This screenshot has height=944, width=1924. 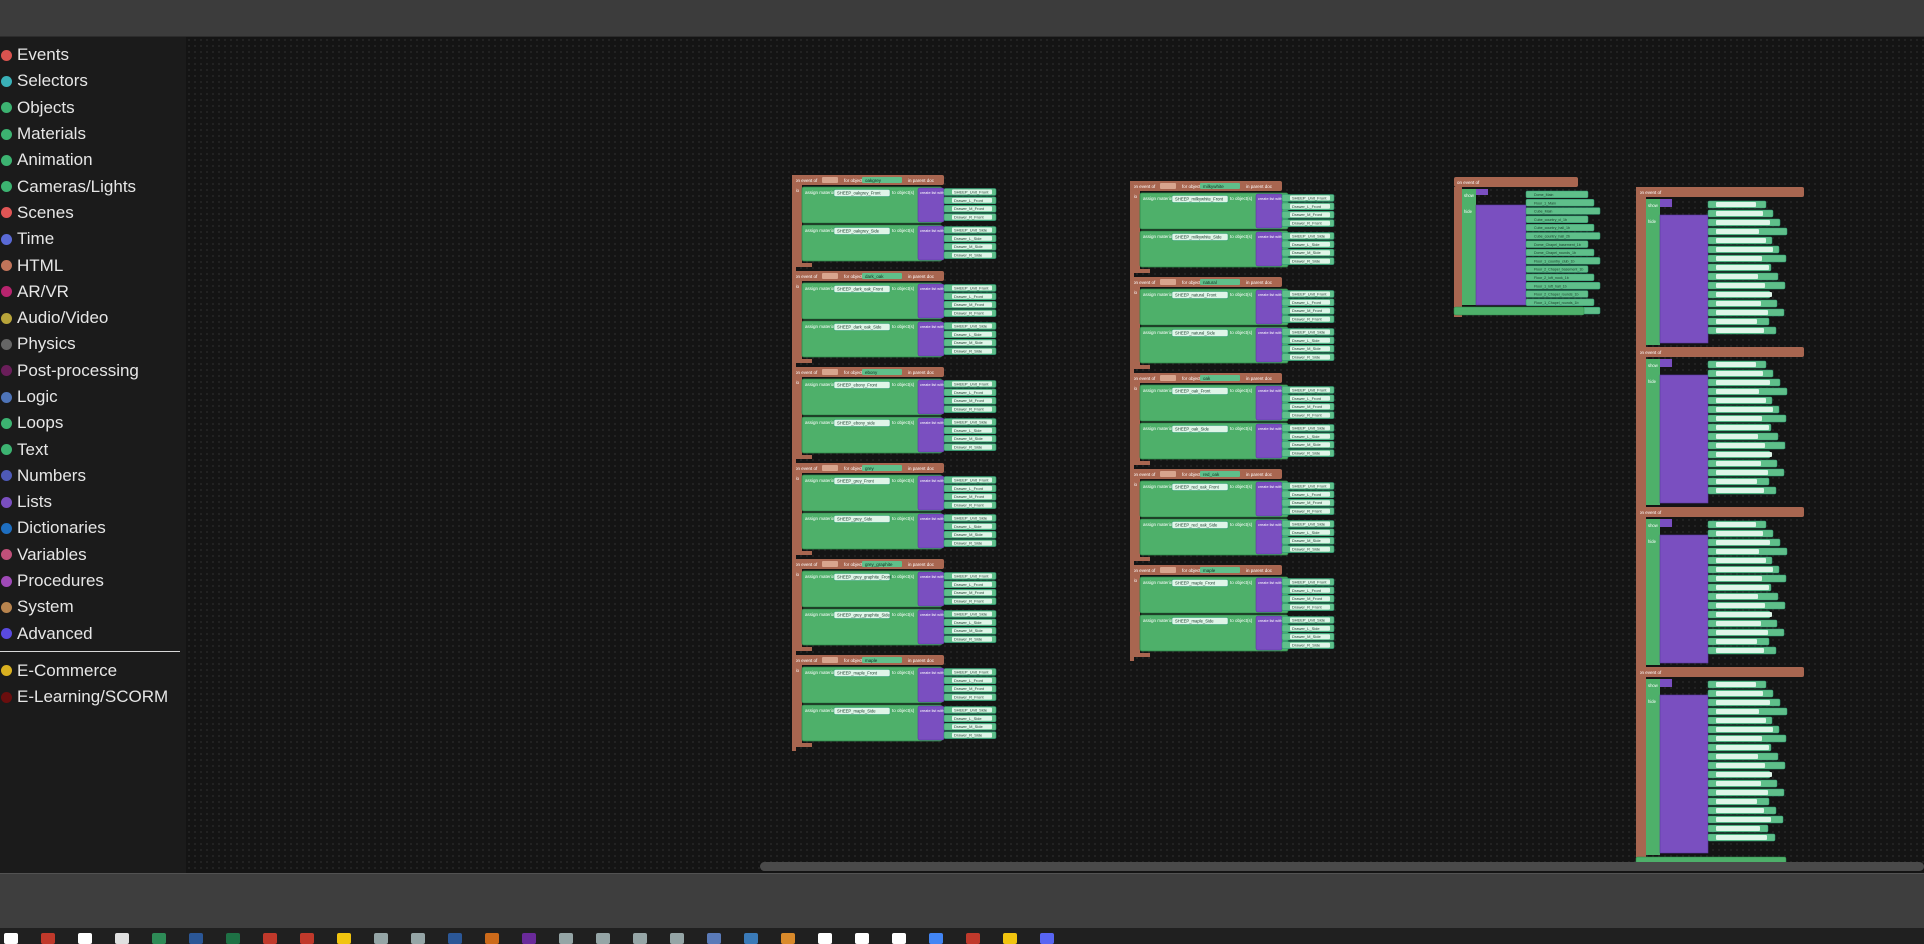 I want to click on calc-icon, so click(x=122, y=938).